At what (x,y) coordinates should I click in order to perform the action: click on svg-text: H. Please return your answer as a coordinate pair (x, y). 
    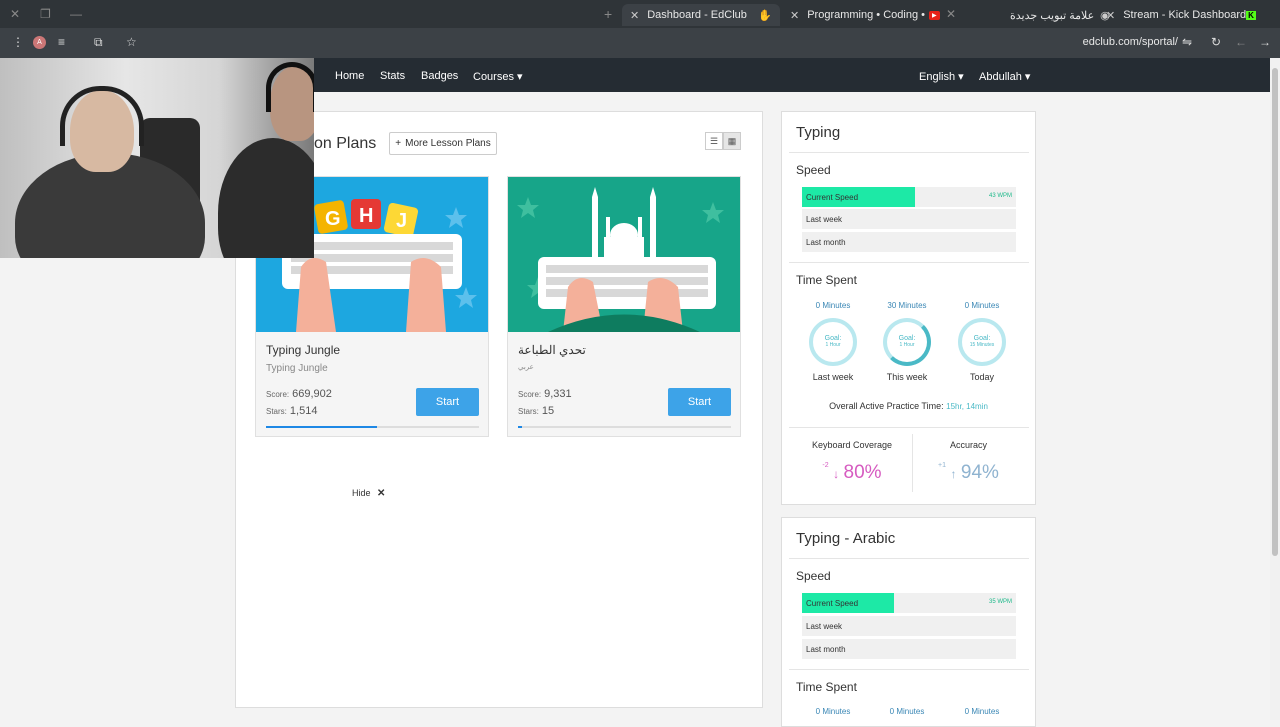
    Looking at the image, I should click on (366, 216).